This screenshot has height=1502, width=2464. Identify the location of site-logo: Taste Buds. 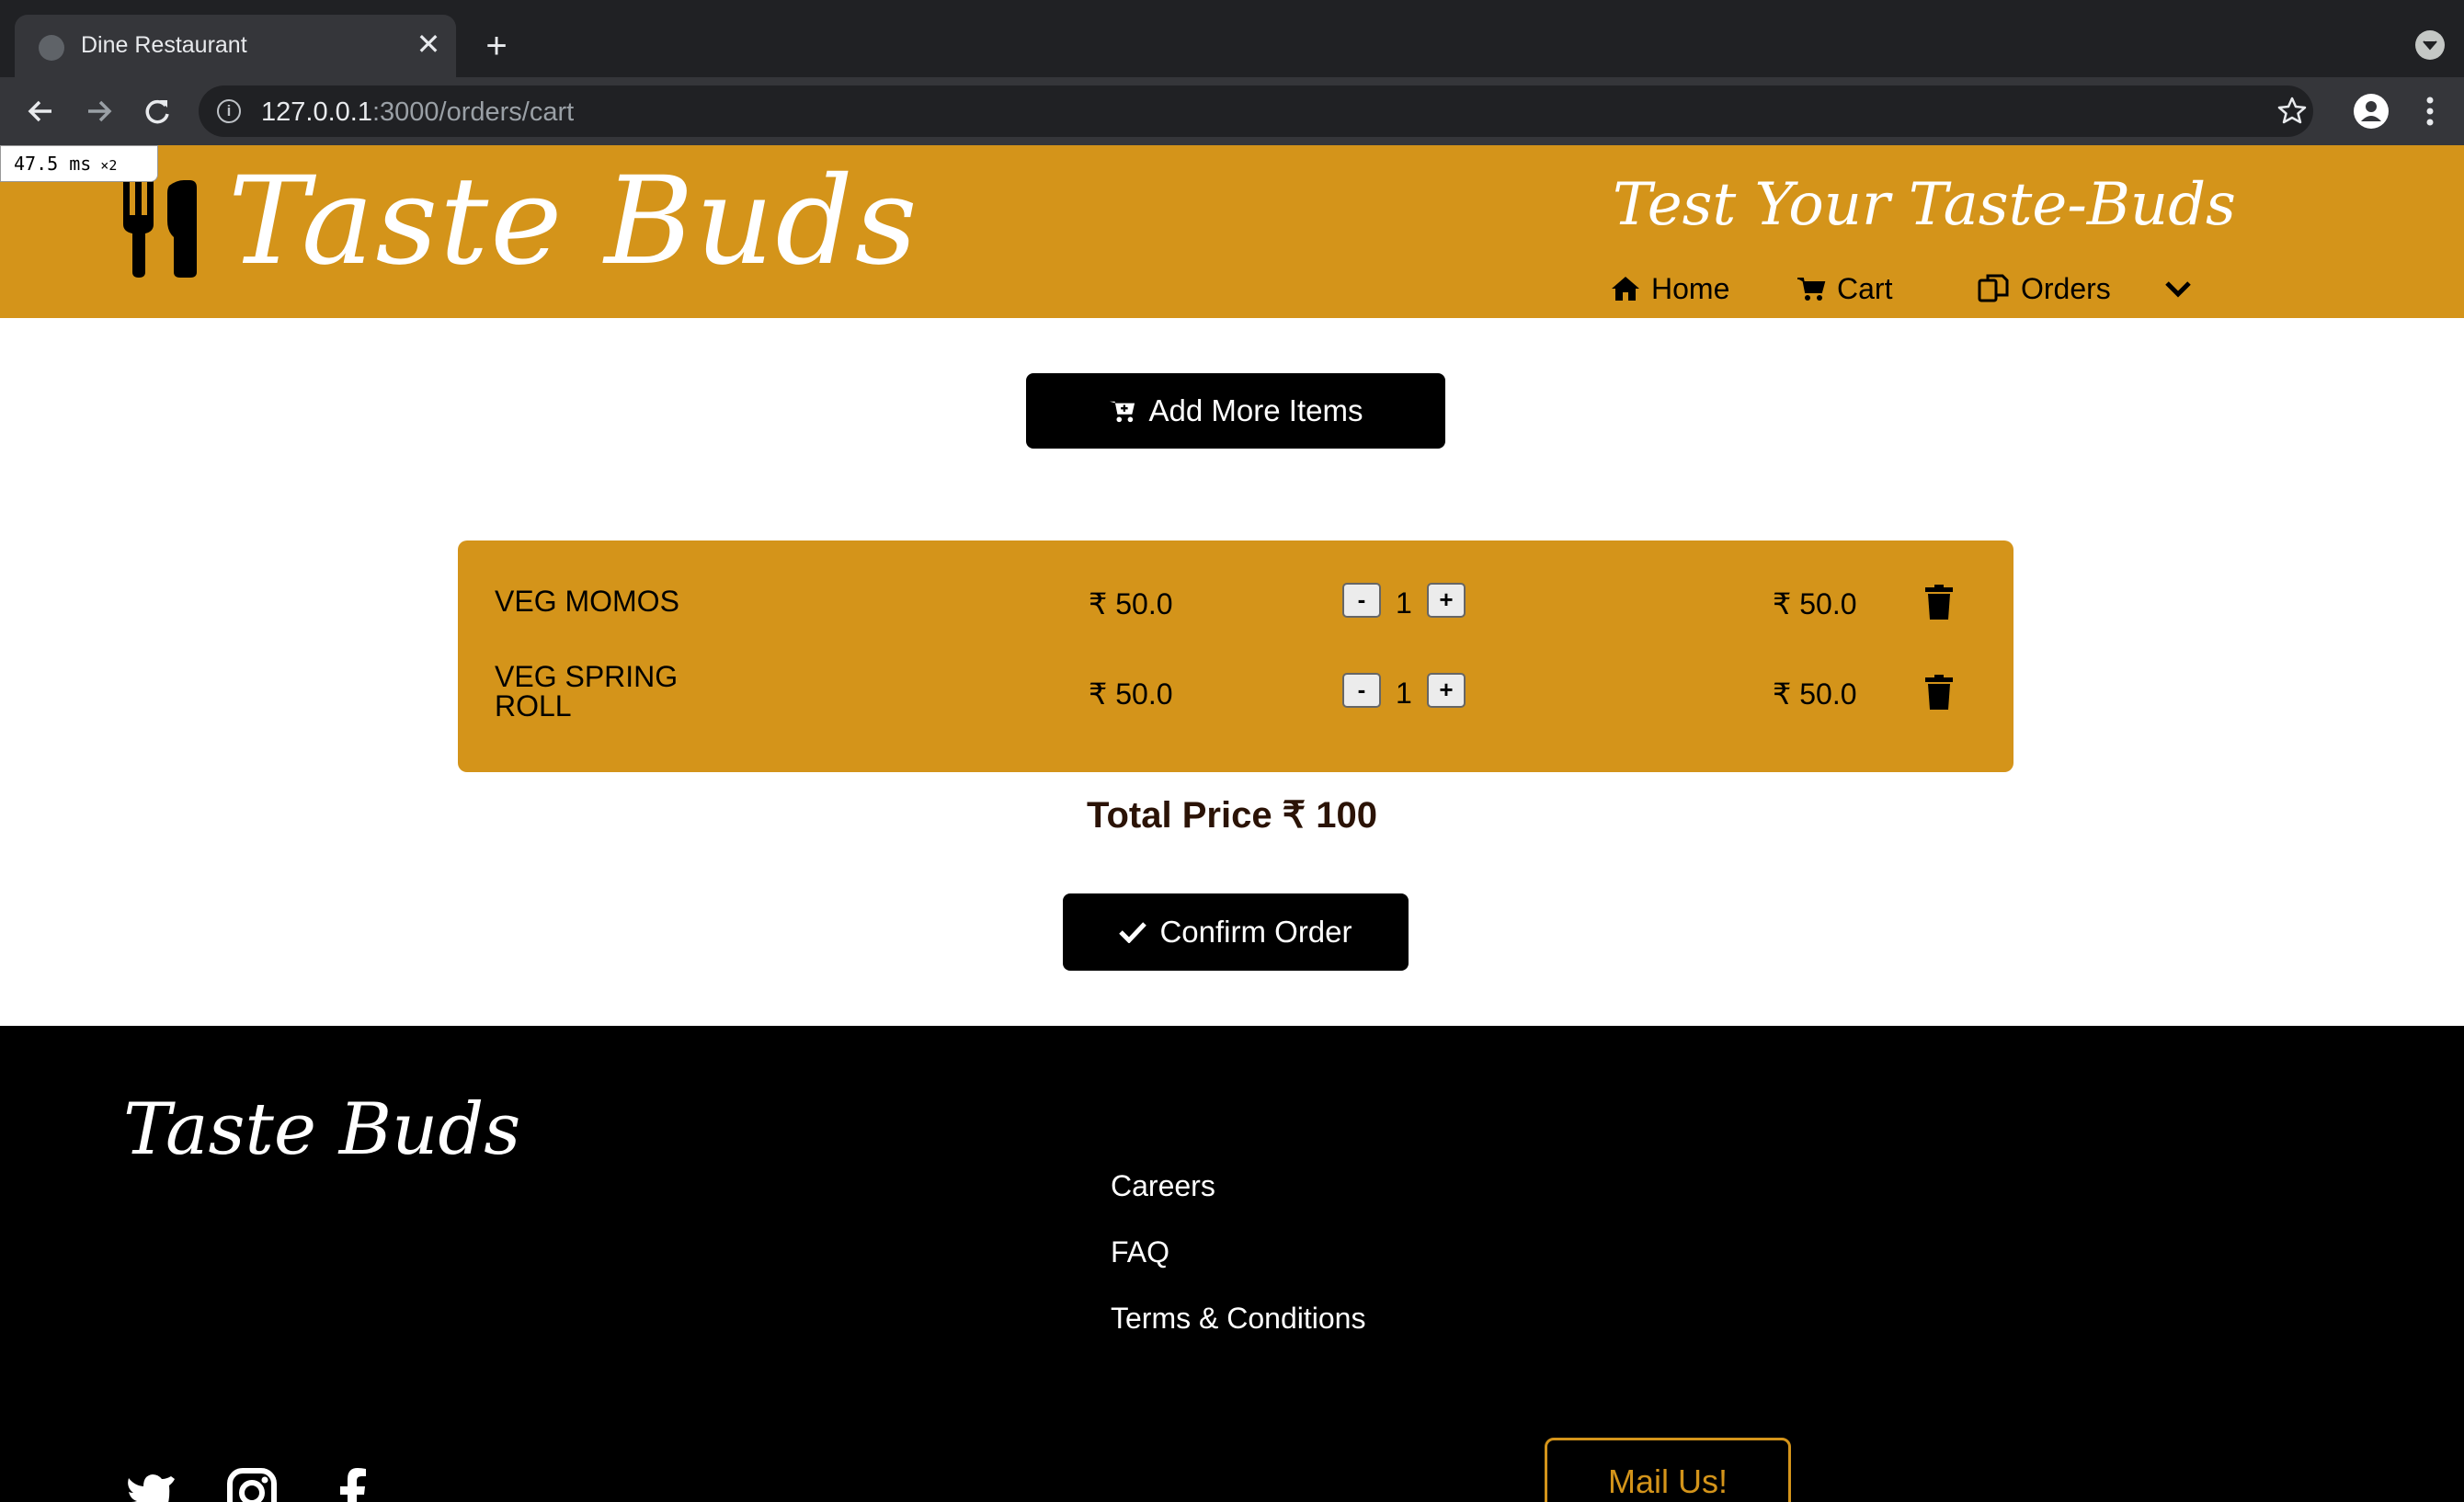
(573, 221).